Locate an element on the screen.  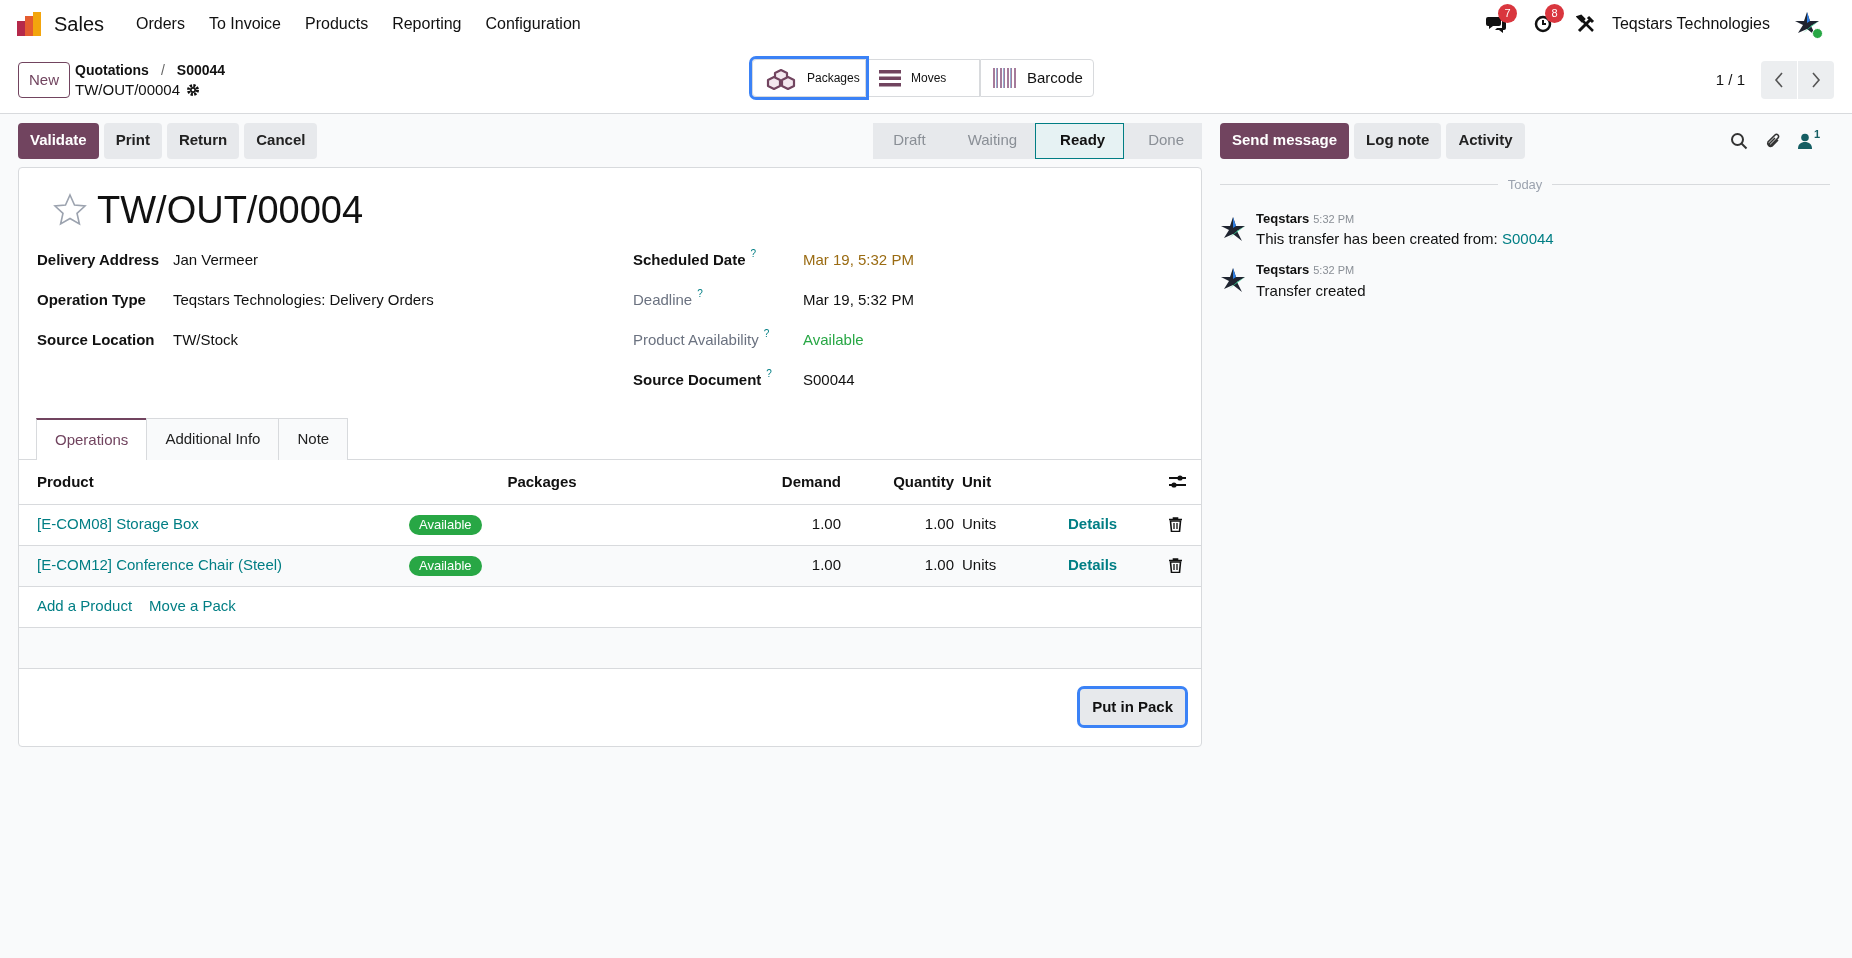
followers-icon is located at coordinates (1804, 140).